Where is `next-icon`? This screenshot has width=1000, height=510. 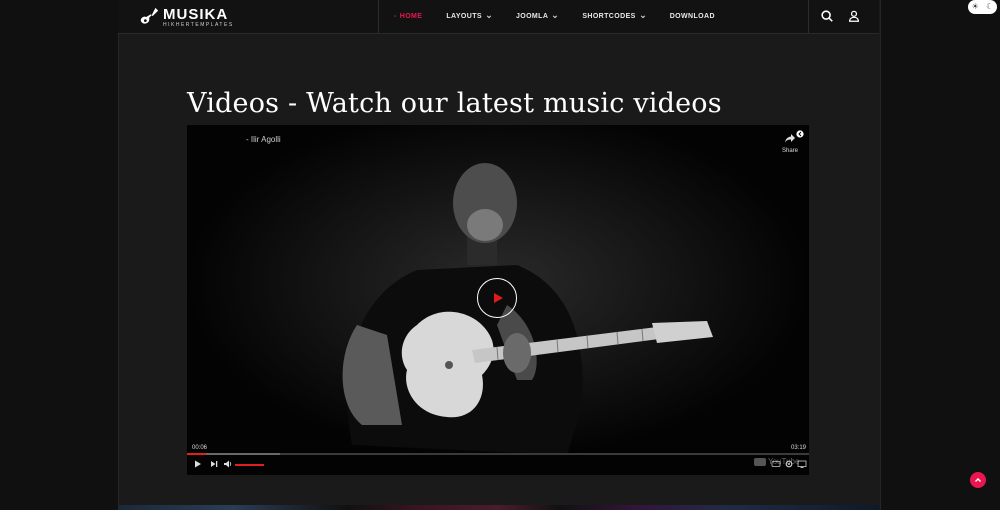
next-icon is located at coordinates (214, 464).